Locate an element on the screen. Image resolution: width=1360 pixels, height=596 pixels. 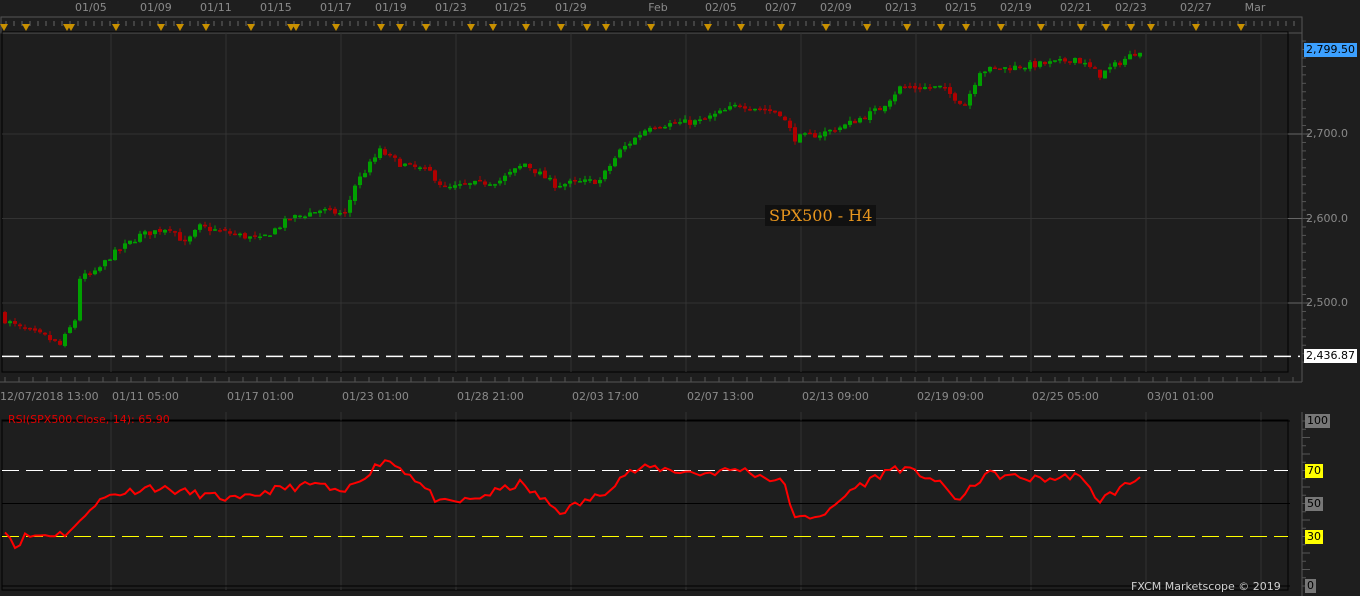
top-date-label: 01/23 is located at coordinates (451, 7).